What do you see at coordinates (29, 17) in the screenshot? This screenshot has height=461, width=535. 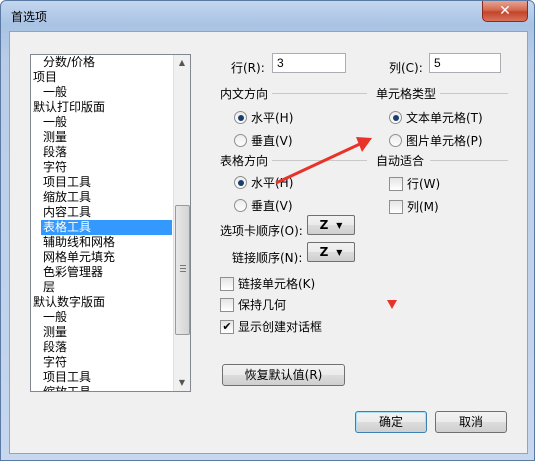 I see `window-title: 首选项` at bounding box center [29, 17].